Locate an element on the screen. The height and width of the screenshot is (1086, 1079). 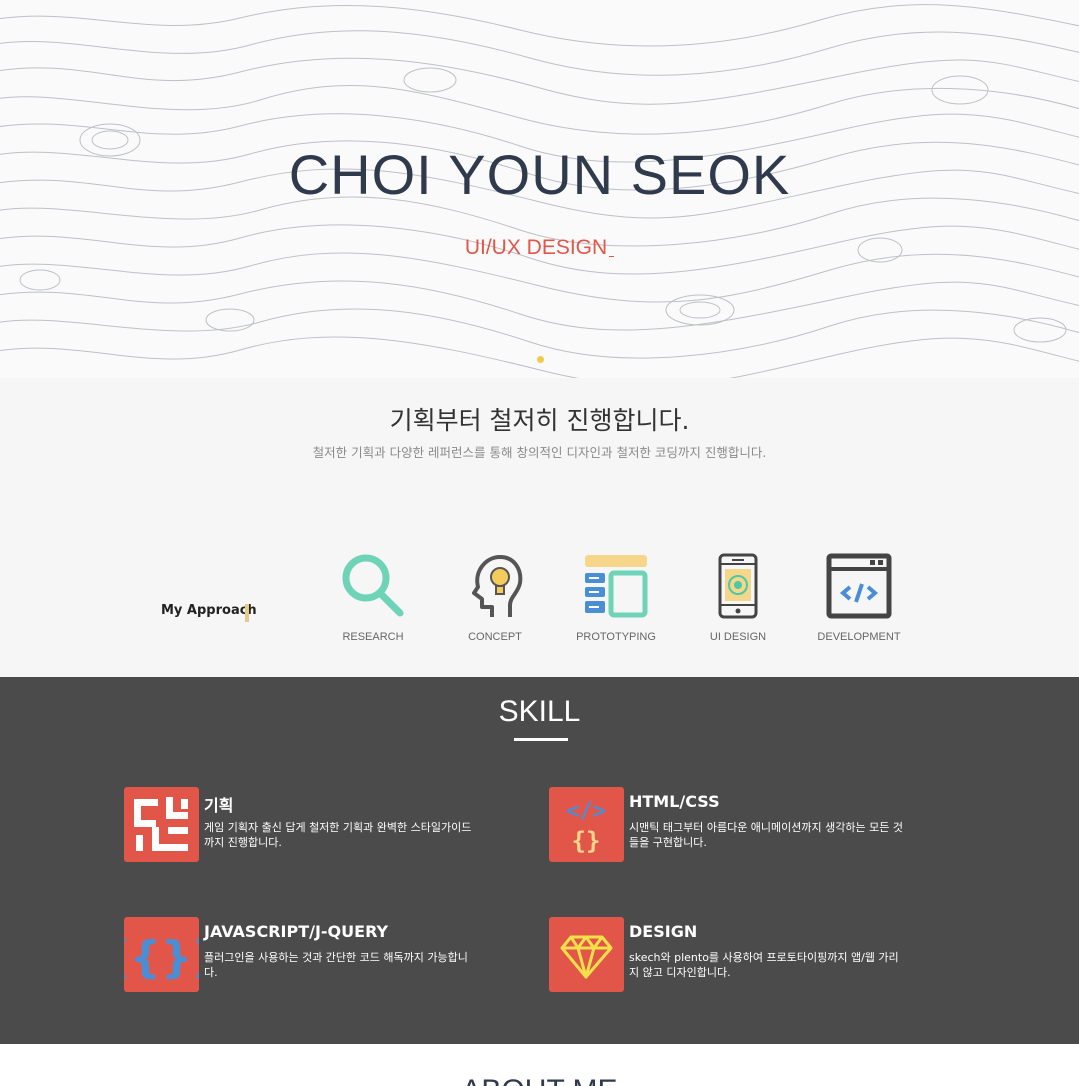
about-section: ABOUT ME is located at coordinates (539, 1065).